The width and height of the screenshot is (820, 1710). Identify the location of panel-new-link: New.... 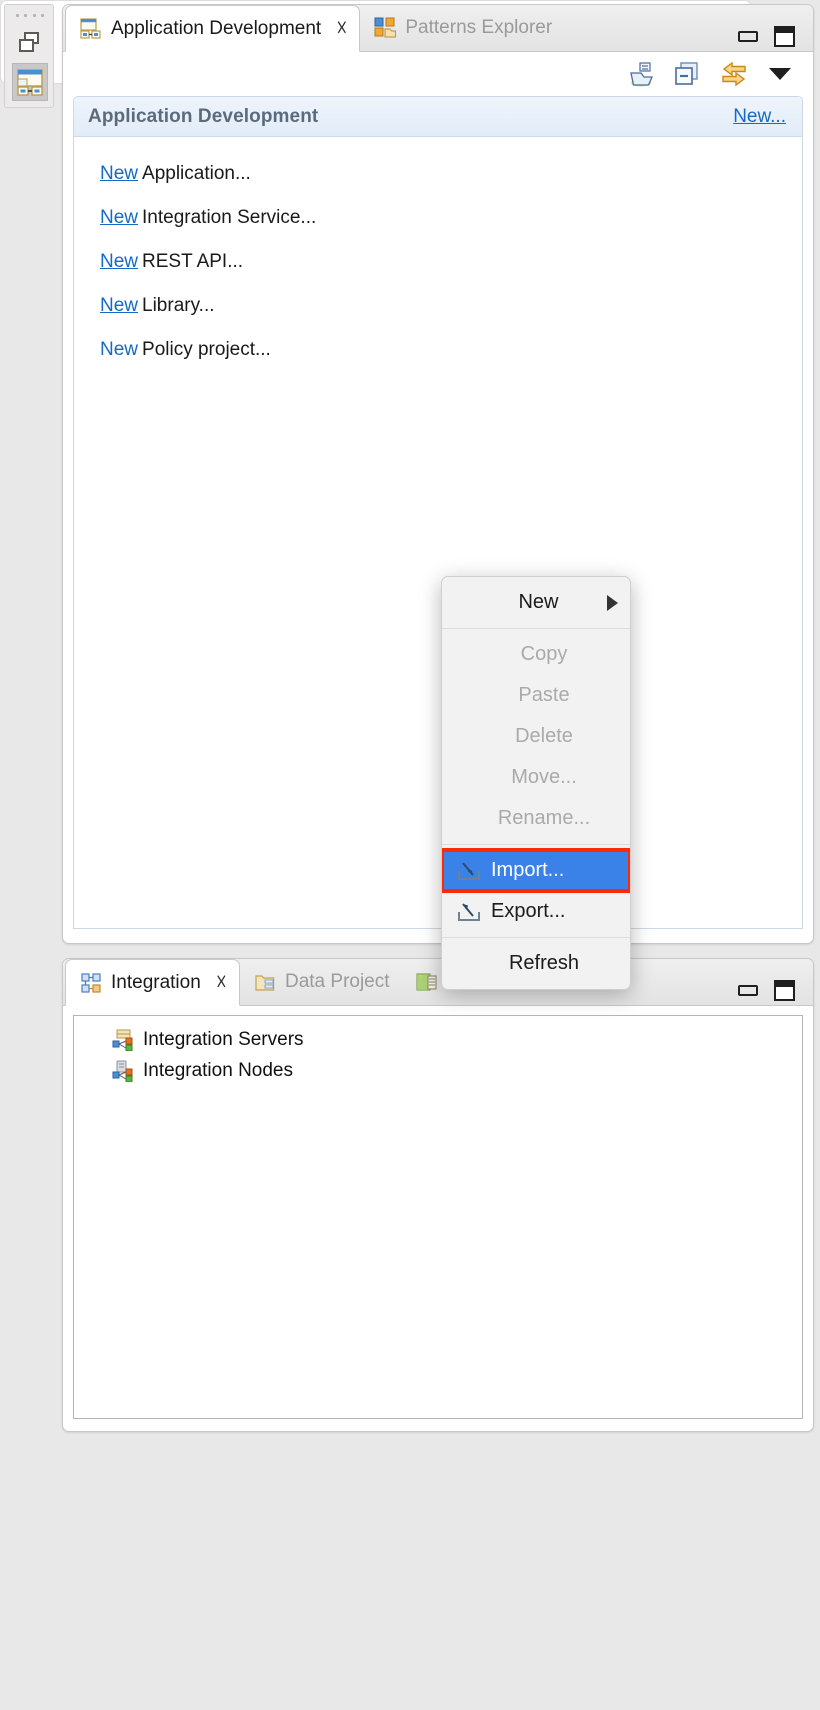
(759, 117).